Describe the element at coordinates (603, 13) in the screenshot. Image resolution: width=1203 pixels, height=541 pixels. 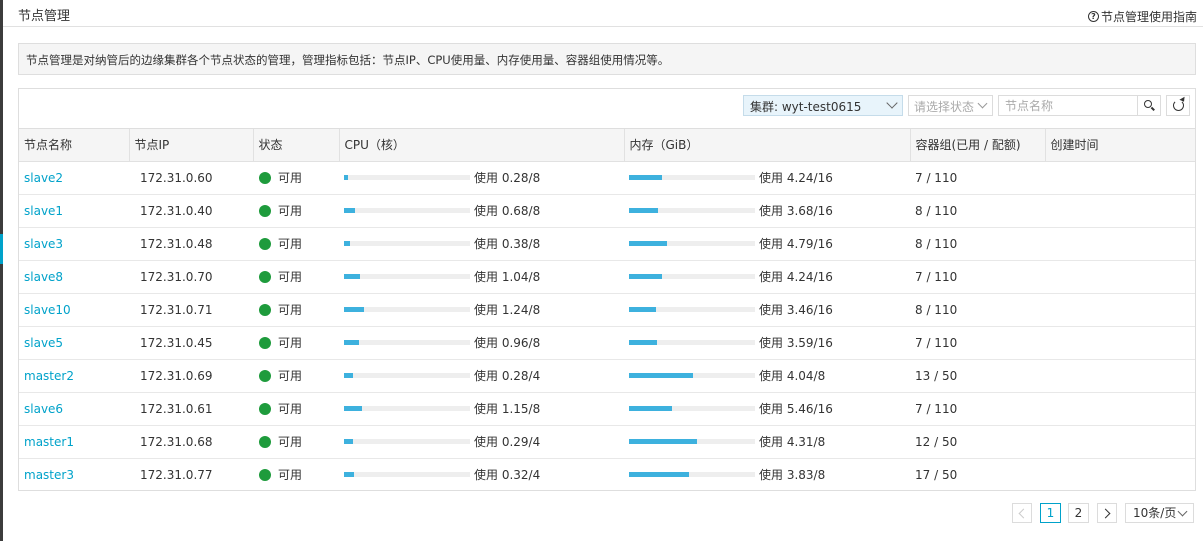
I see `page-header: 节点管理 ? 节点管理使用指南` at that location.